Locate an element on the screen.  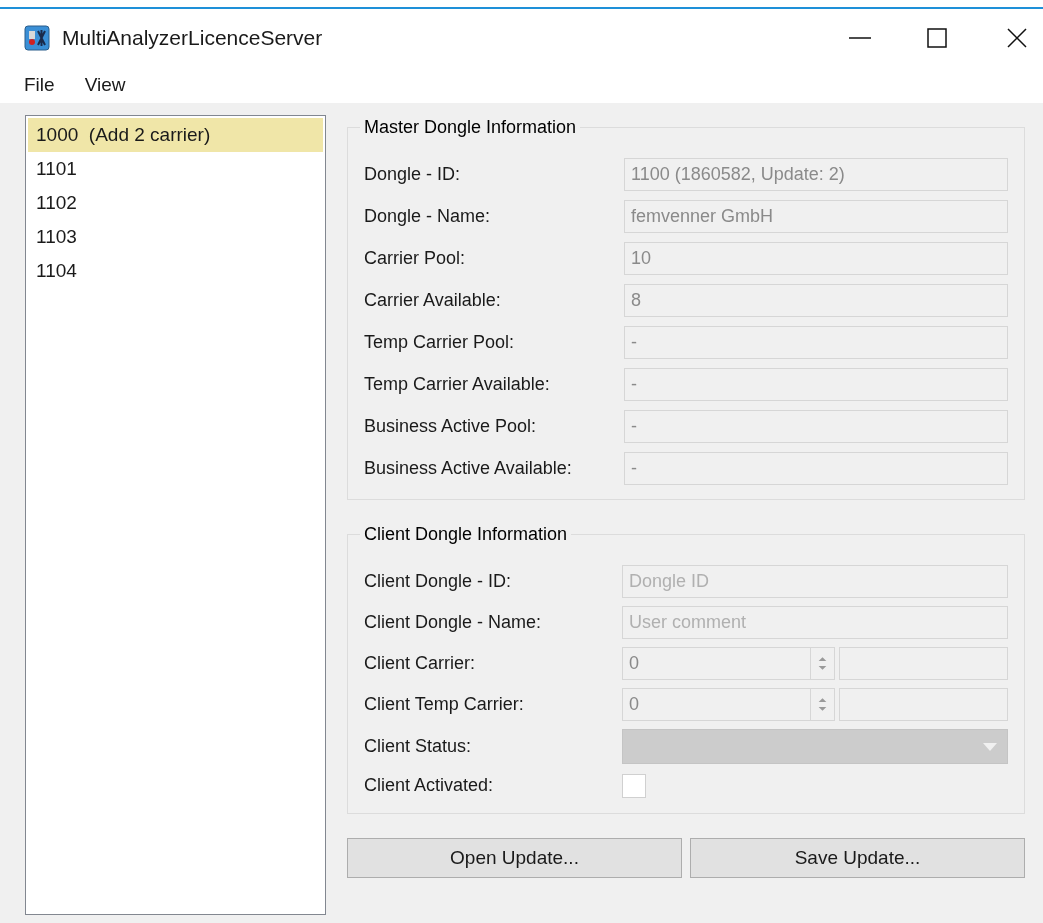
menu-item: File is located at coordinates (39, 85).